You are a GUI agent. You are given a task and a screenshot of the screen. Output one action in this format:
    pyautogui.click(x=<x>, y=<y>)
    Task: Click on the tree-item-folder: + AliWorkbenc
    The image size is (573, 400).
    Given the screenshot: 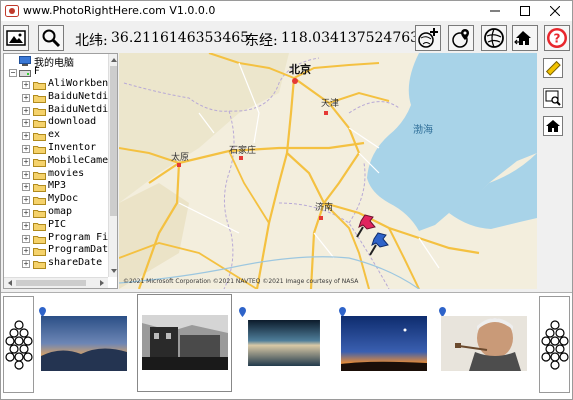 What is the action you would take?
    pyautogui.click(x=56, y=84)
    